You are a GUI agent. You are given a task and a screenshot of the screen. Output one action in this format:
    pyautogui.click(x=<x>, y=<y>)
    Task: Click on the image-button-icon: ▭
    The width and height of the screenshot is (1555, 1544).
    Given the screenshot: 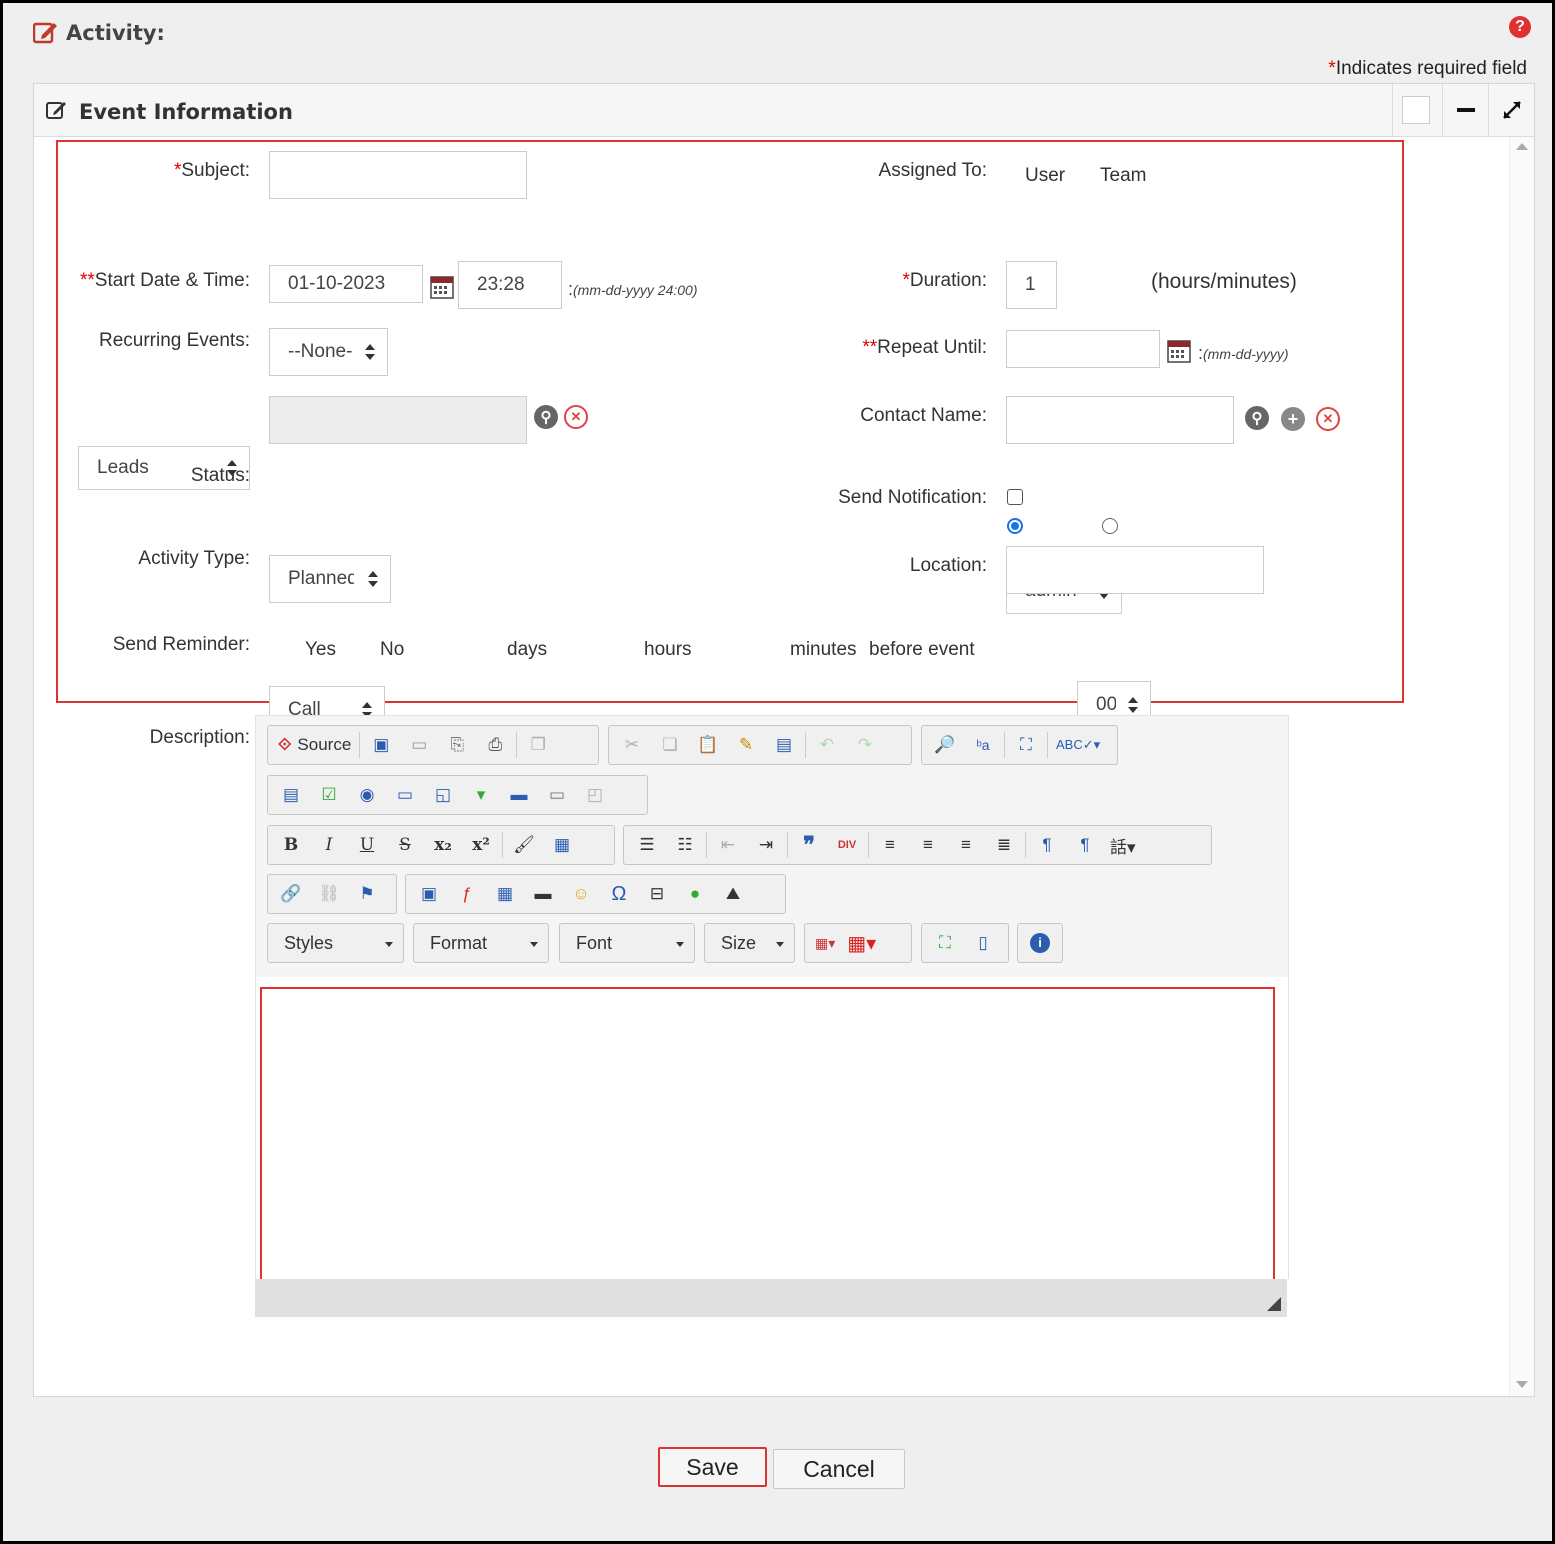 What is the action you would take?
    pyautogui.click(x=557, y=795)
    